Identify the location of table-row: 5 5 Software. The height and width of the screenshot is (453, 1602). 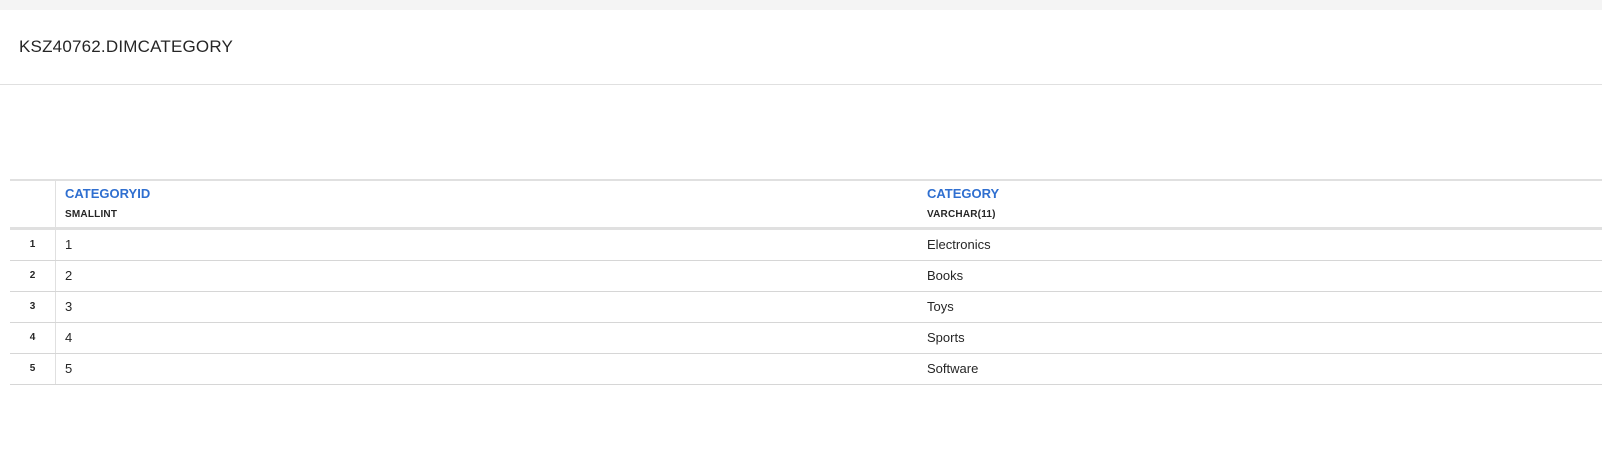
(806, 369).